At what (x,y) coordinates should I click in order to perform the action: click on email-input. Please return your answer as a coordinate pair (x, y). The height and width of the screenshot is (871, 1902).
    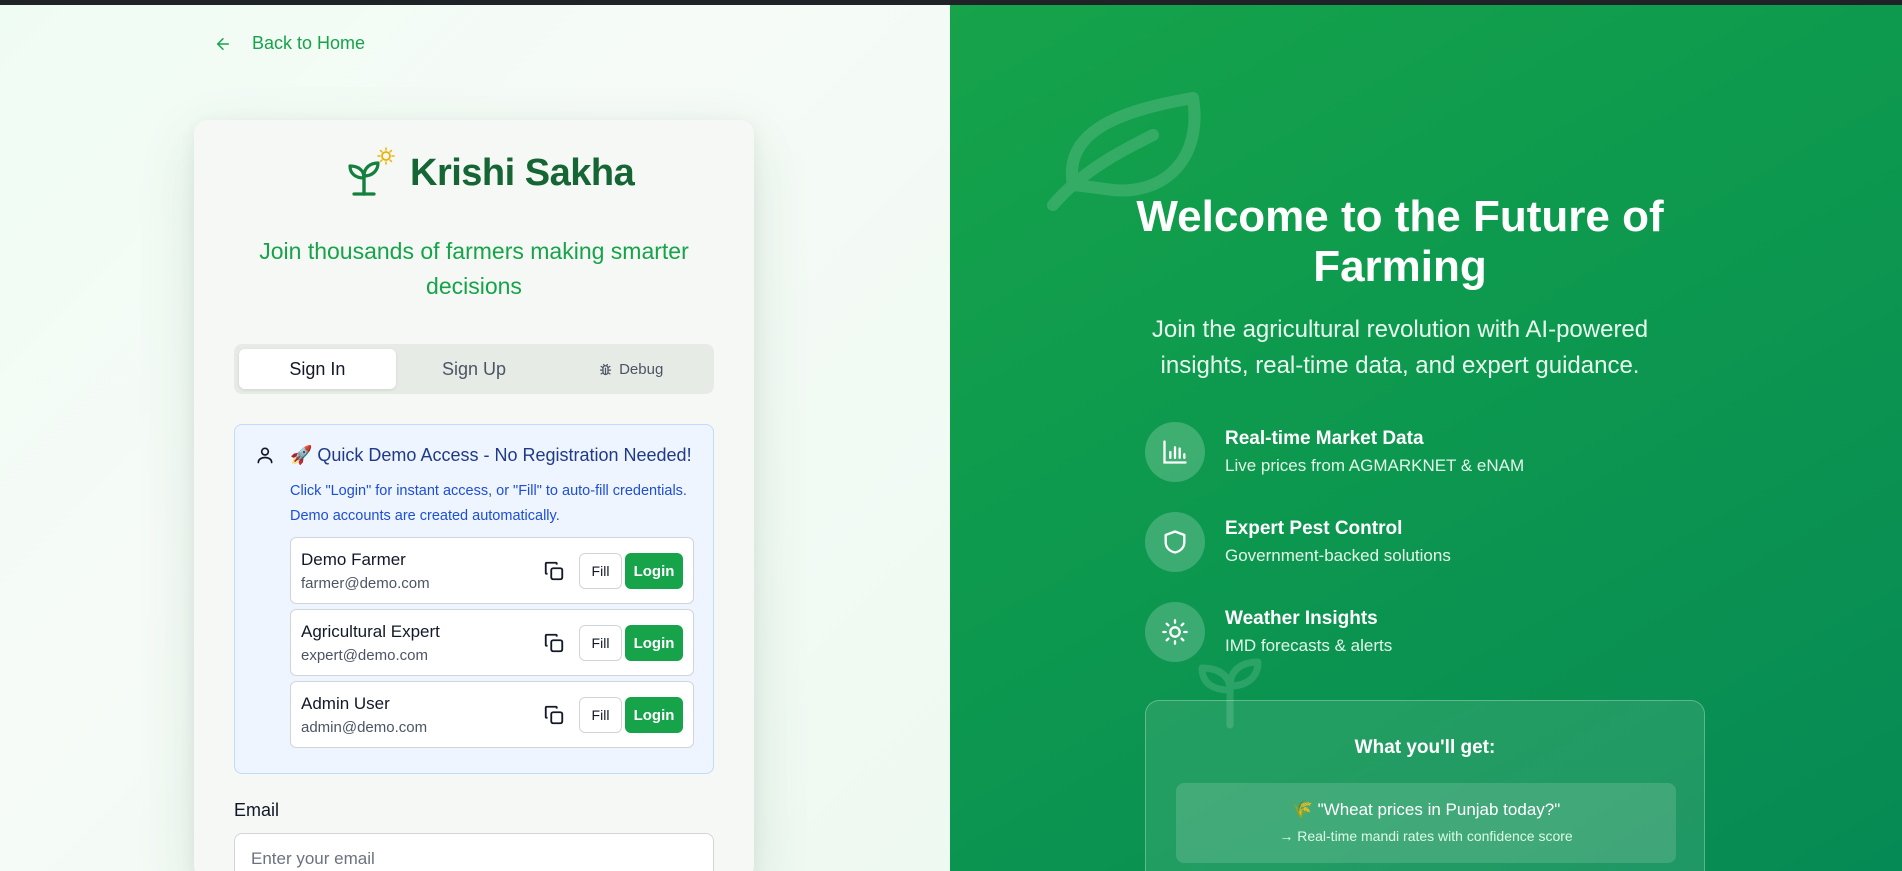
    Looking at the image, I should click on (474, 852).